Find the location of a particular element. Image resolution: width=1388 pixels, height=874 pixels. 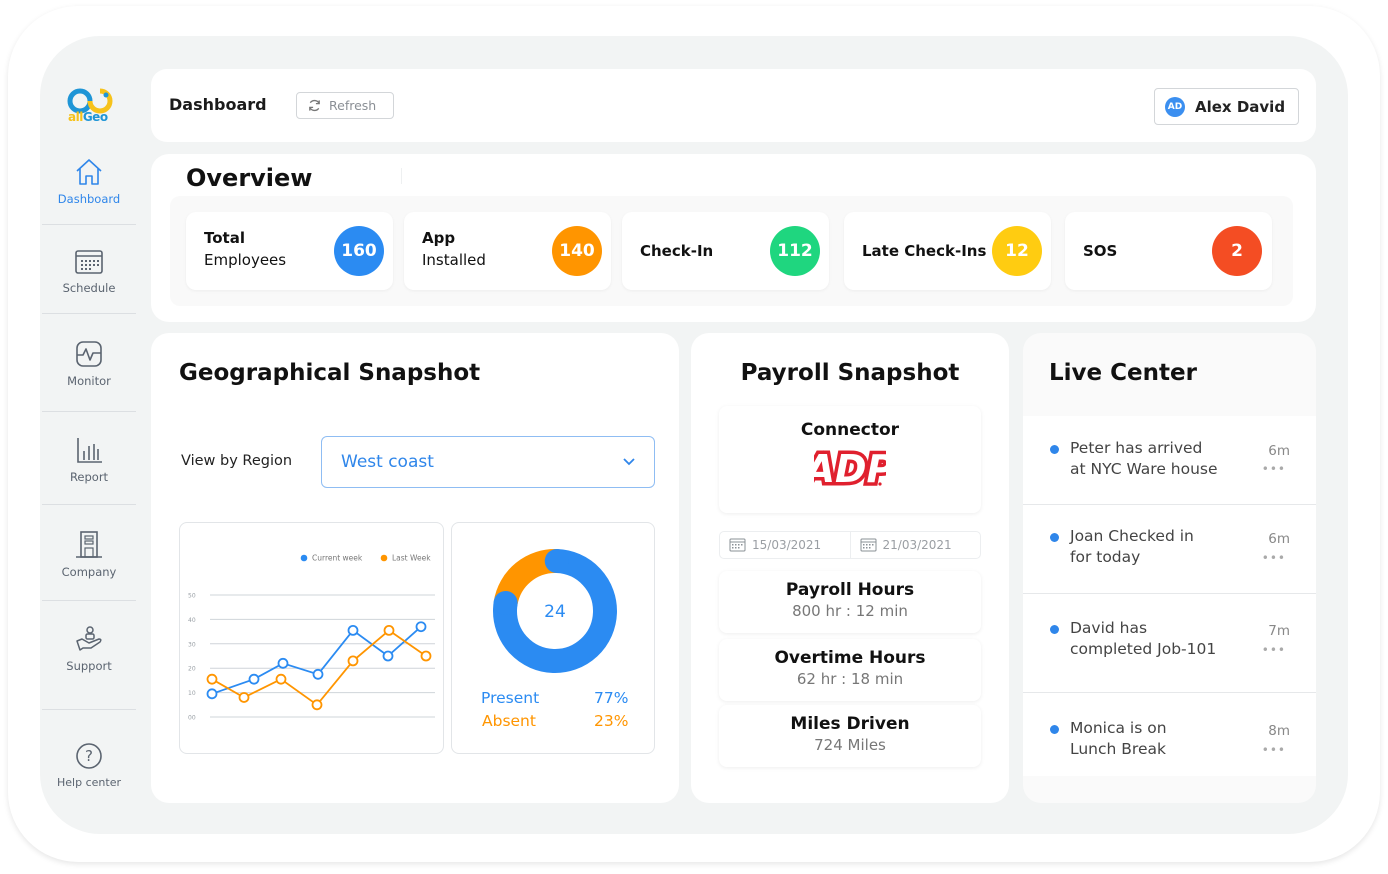

feed-time: 8m is located at coordinates (1279, 731).